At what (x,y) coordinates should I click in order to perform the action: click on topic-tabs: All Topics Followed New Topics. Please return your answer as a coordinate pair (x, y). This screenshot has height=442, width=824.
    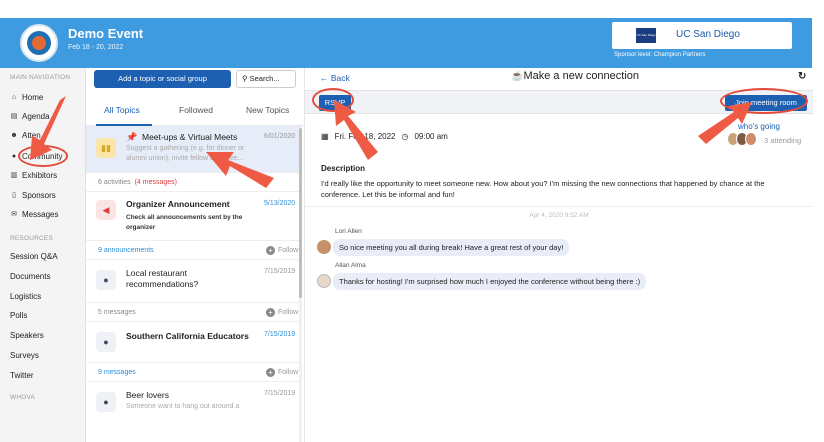
    Looking at the image, I should click on (195, 113).